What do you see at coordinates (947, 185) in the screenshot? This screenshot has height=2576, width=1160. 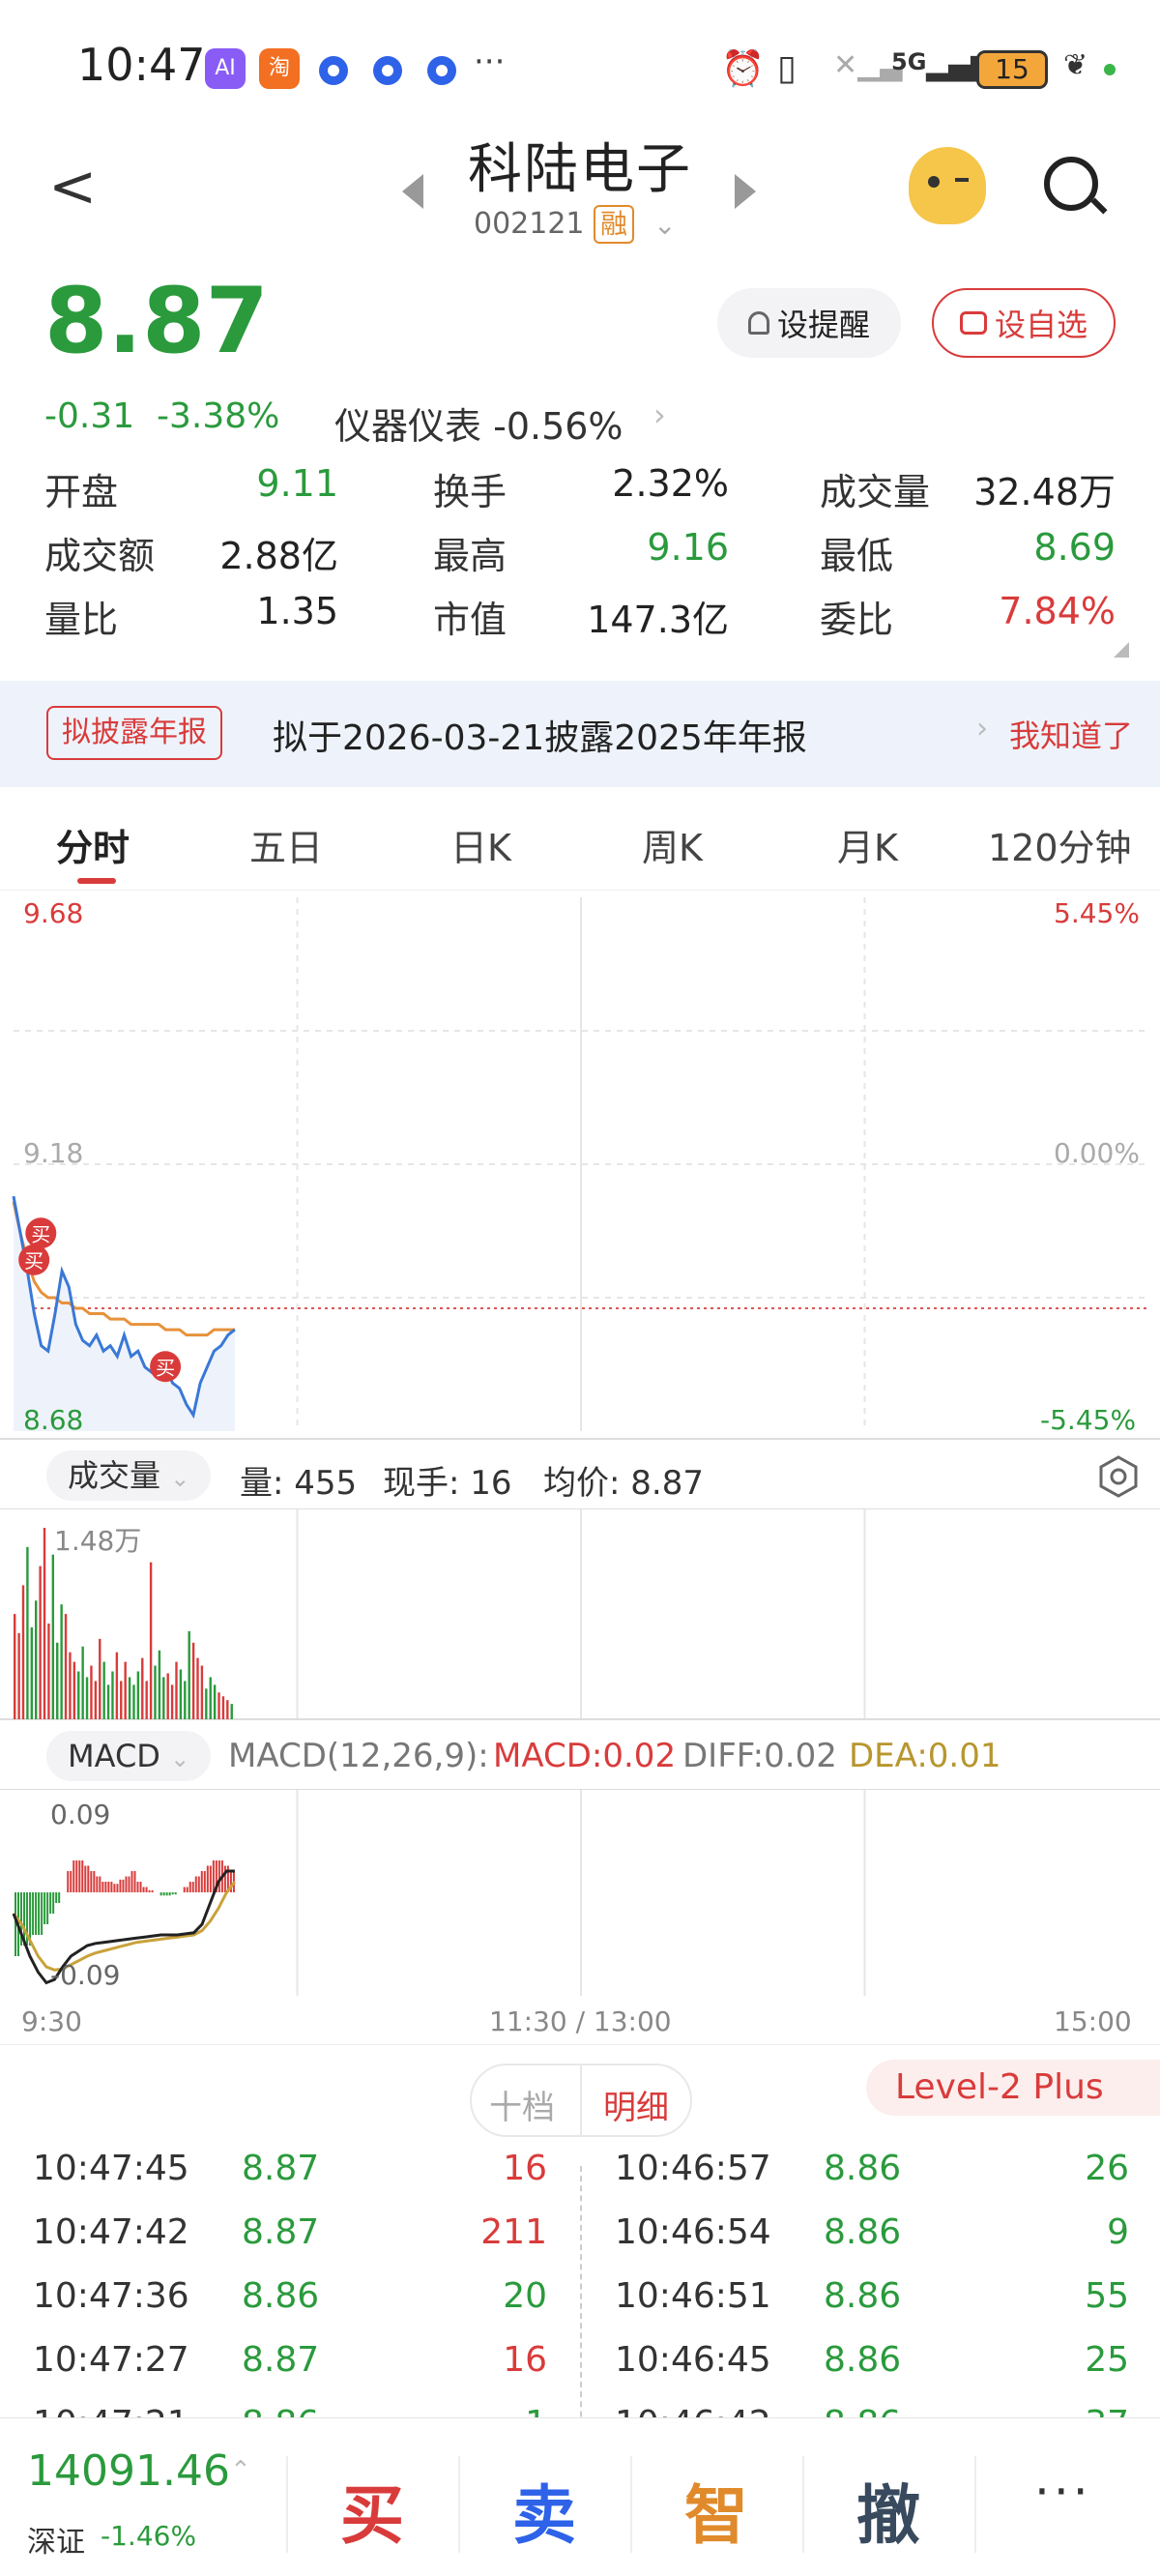 I see `mascot-icon` at bounding box center [947, 185].